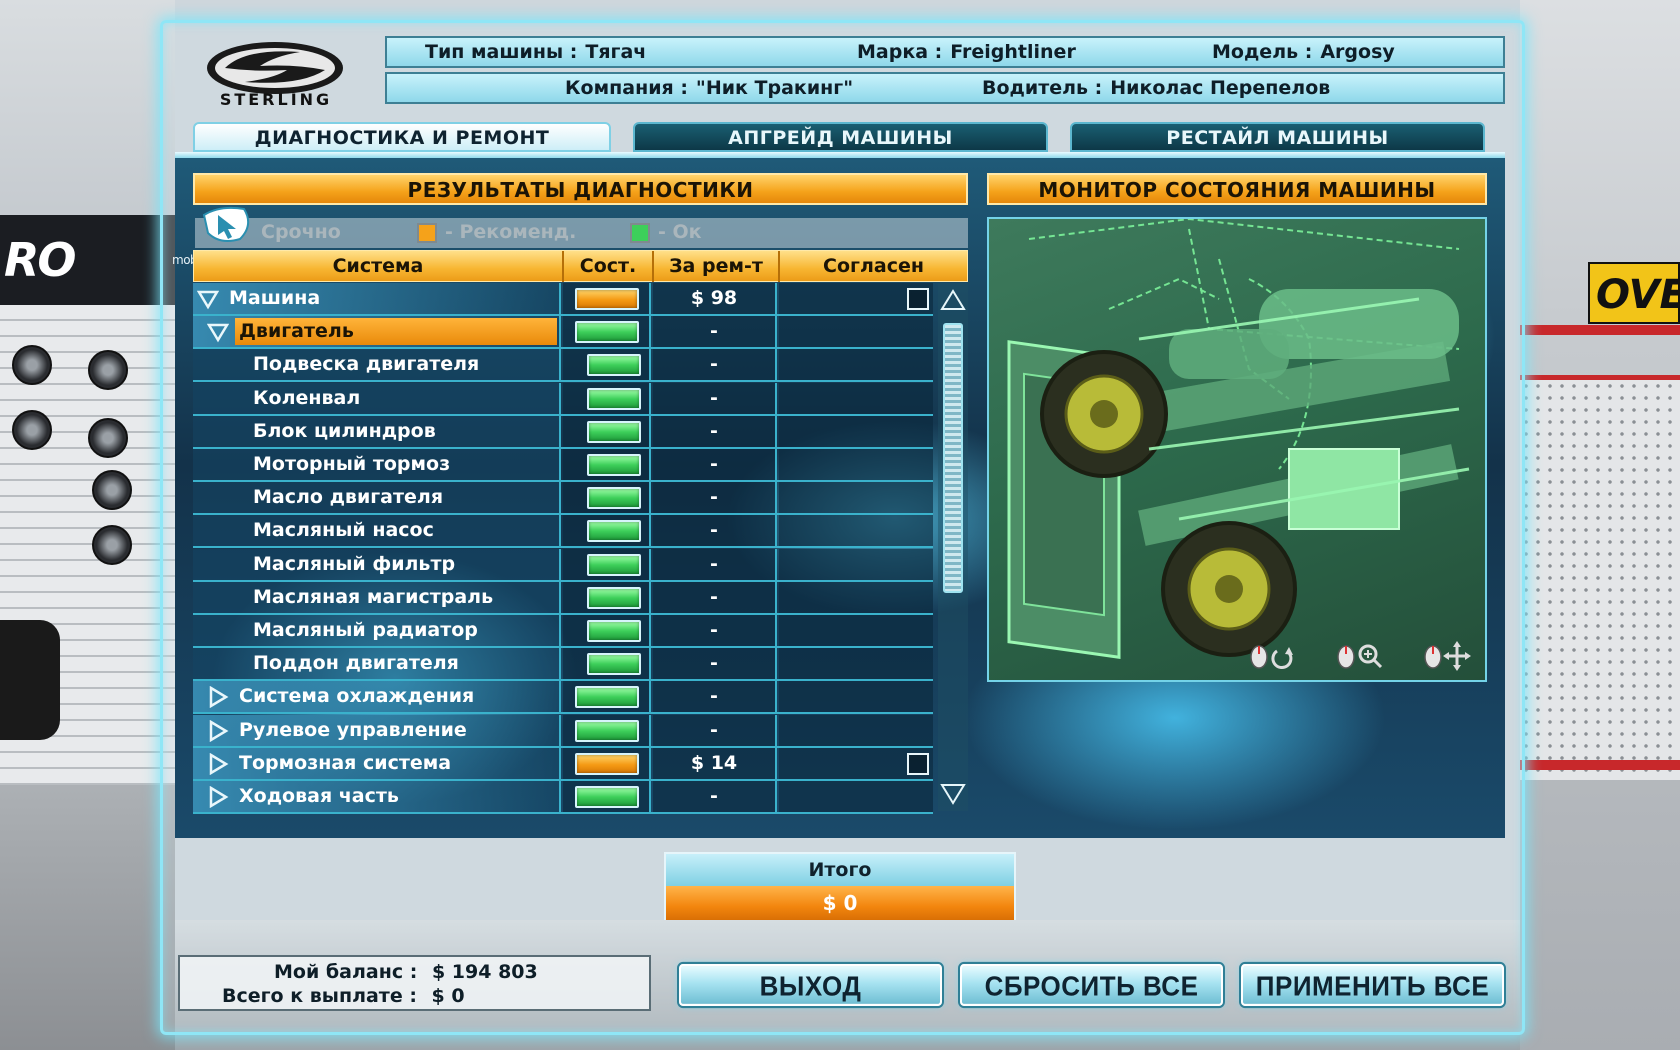 This screenshot has width=1680, height=1050. What do you see at coordinates (666, 232) in the screenshot?
I see `legend-ok: - Ок` at bounding box center [666, 232].